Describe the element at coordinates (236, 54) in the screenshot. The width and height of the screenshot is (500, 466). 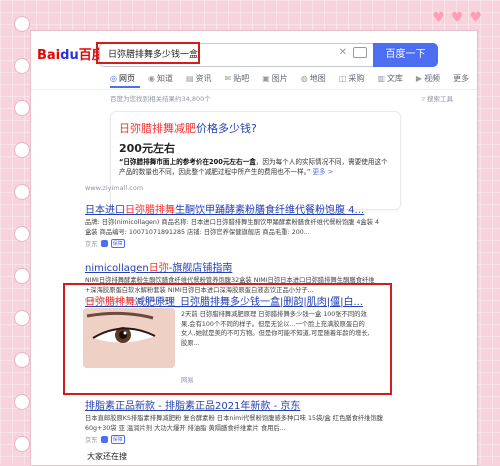
I see `search-input: 日弥腊排舞多少钱一盒 ✕` at that location.